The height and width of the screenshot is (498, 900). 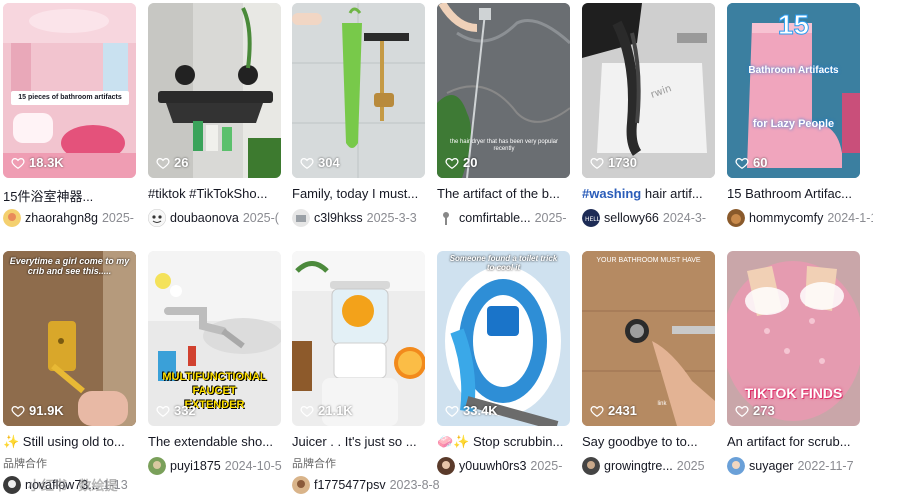 What do you see at coordinates (793, 24) in the screenshot?
I see `thumbnail-title-number: 15` at bounding box center [793, 24].